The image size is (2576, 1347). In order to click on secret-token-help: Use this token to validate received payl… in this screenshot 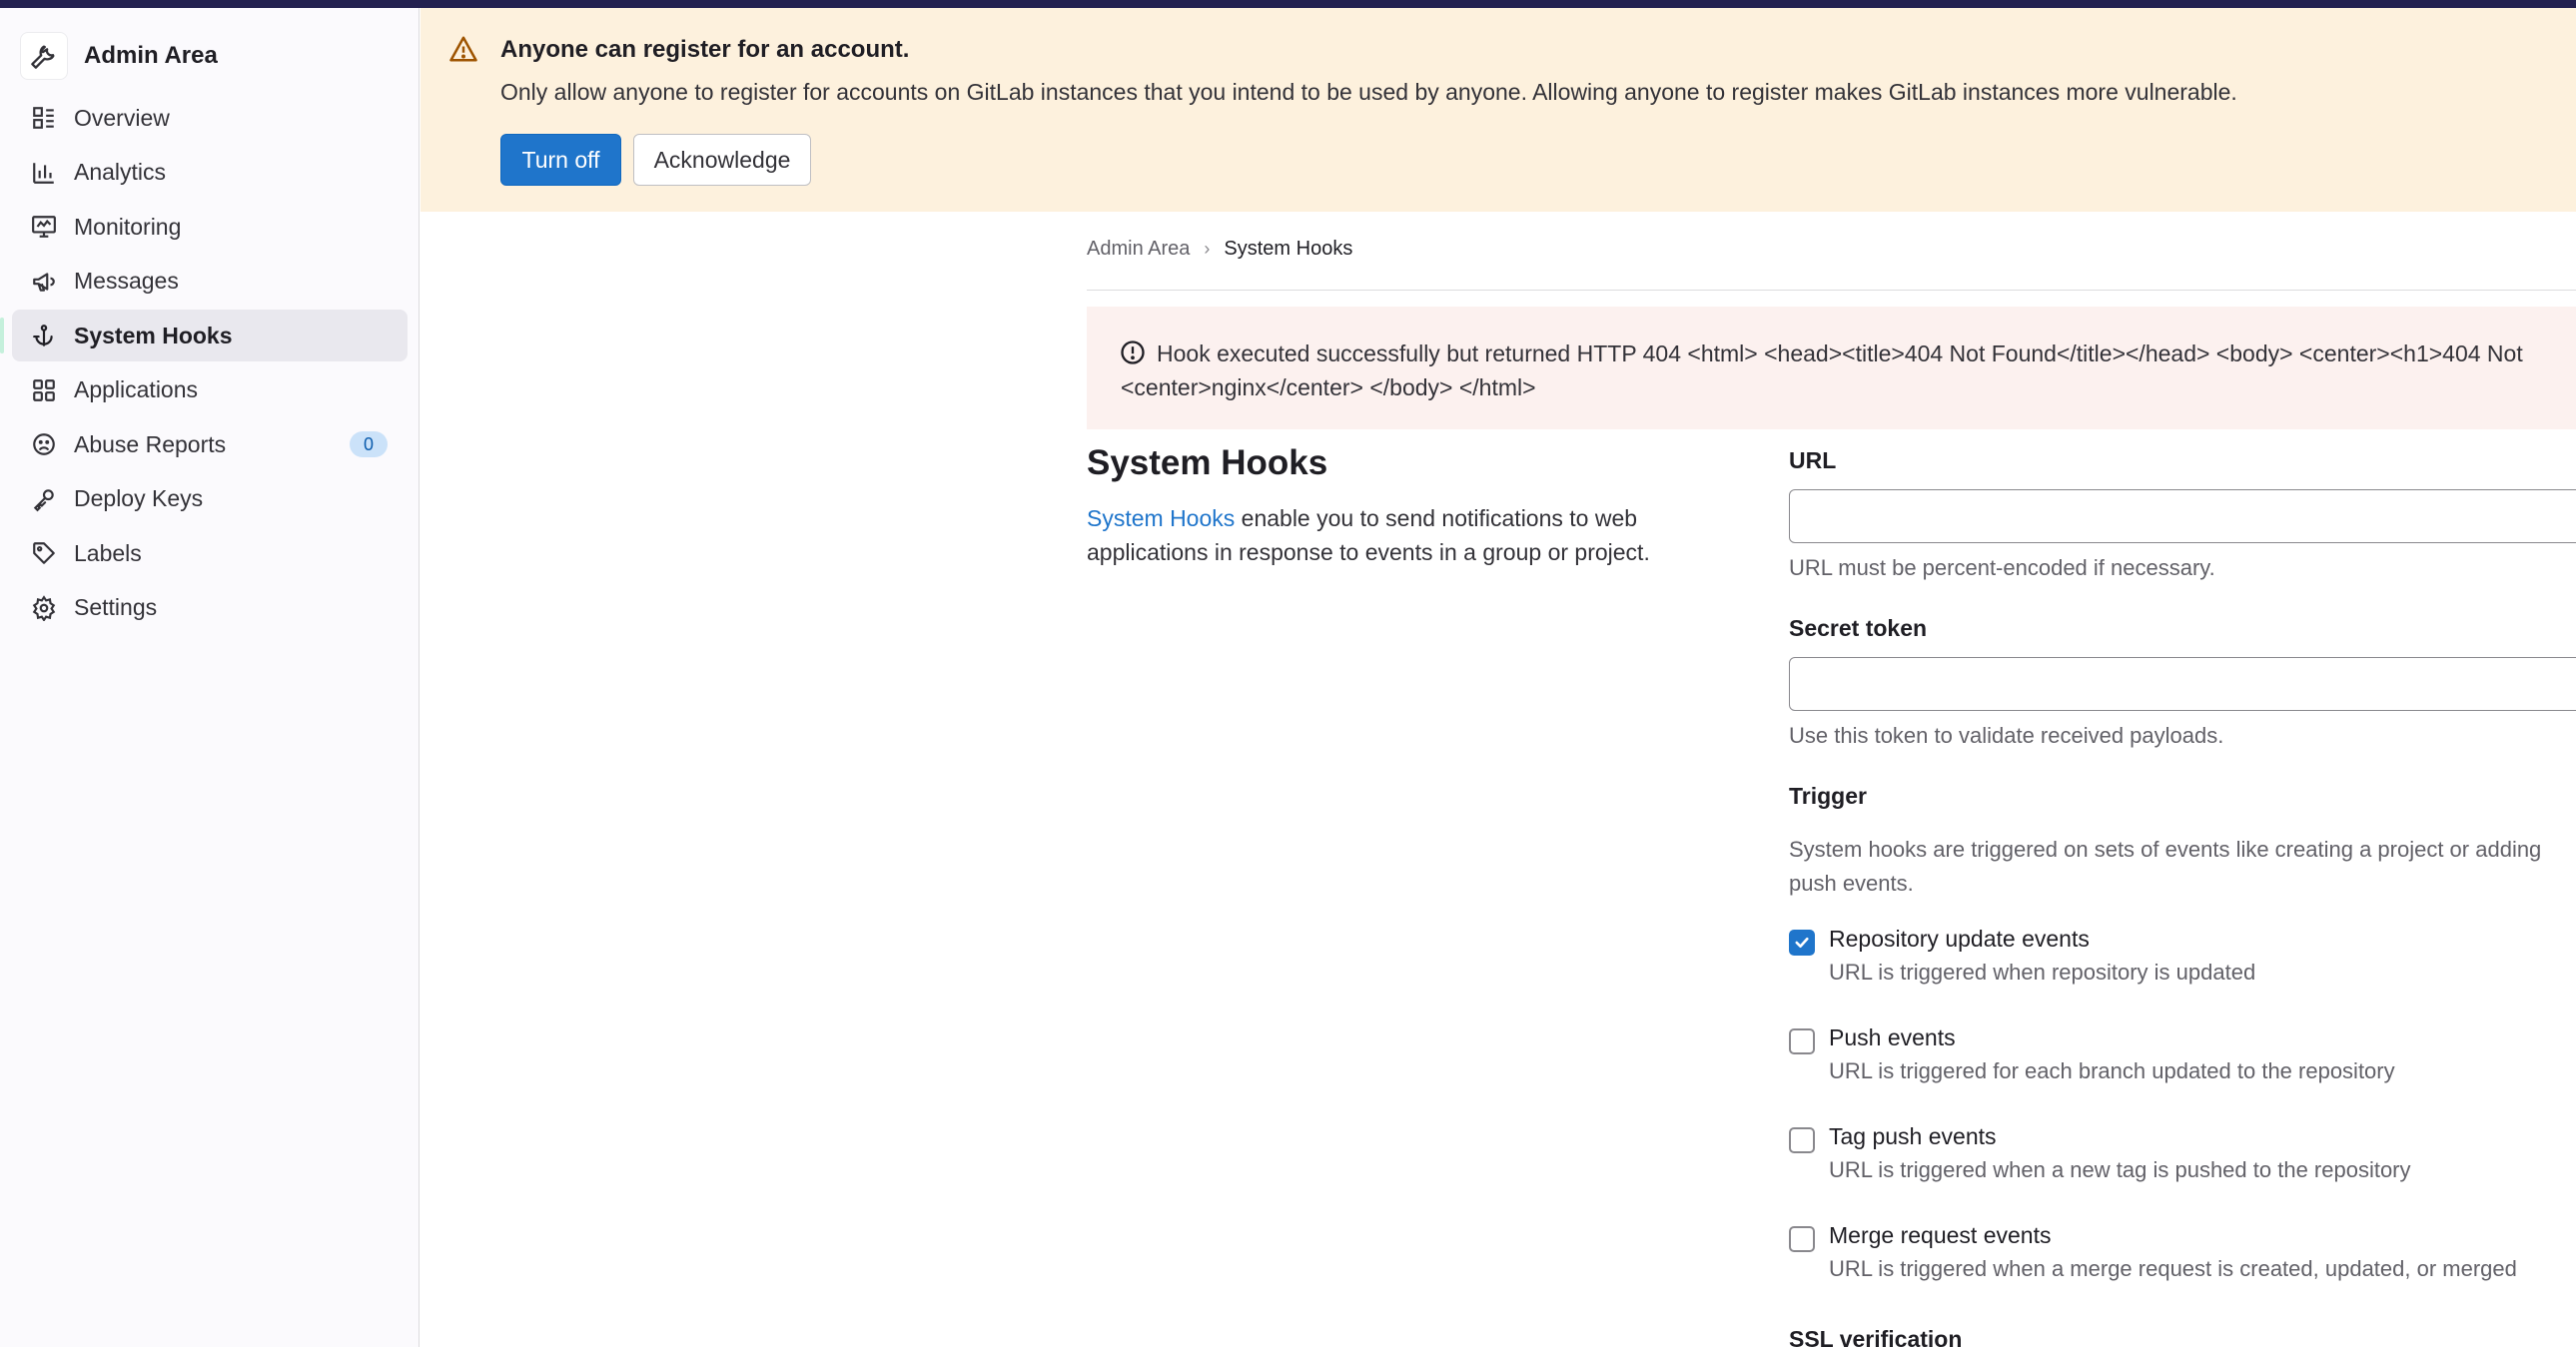, I will do `click(2007, 735)`.